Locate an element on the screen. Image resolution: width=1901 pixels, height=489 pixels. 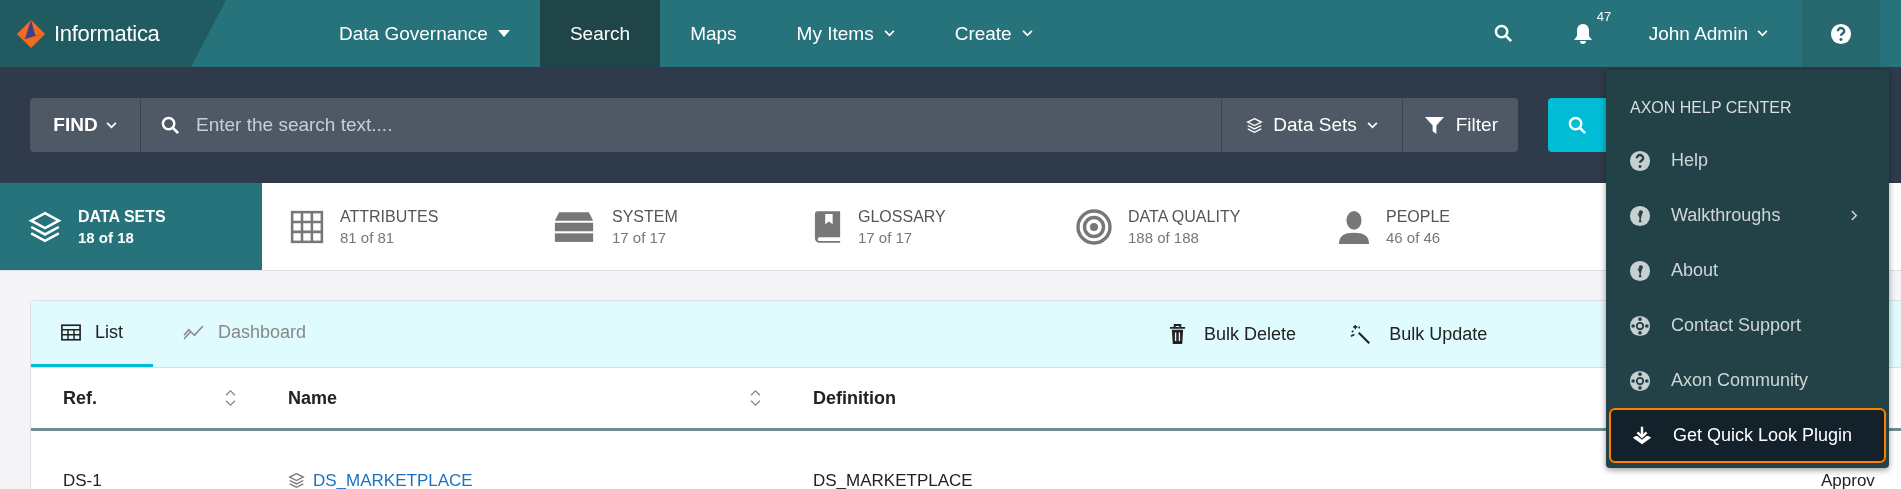
category-label: GLOSSARY is located at coordinates (902, 216).